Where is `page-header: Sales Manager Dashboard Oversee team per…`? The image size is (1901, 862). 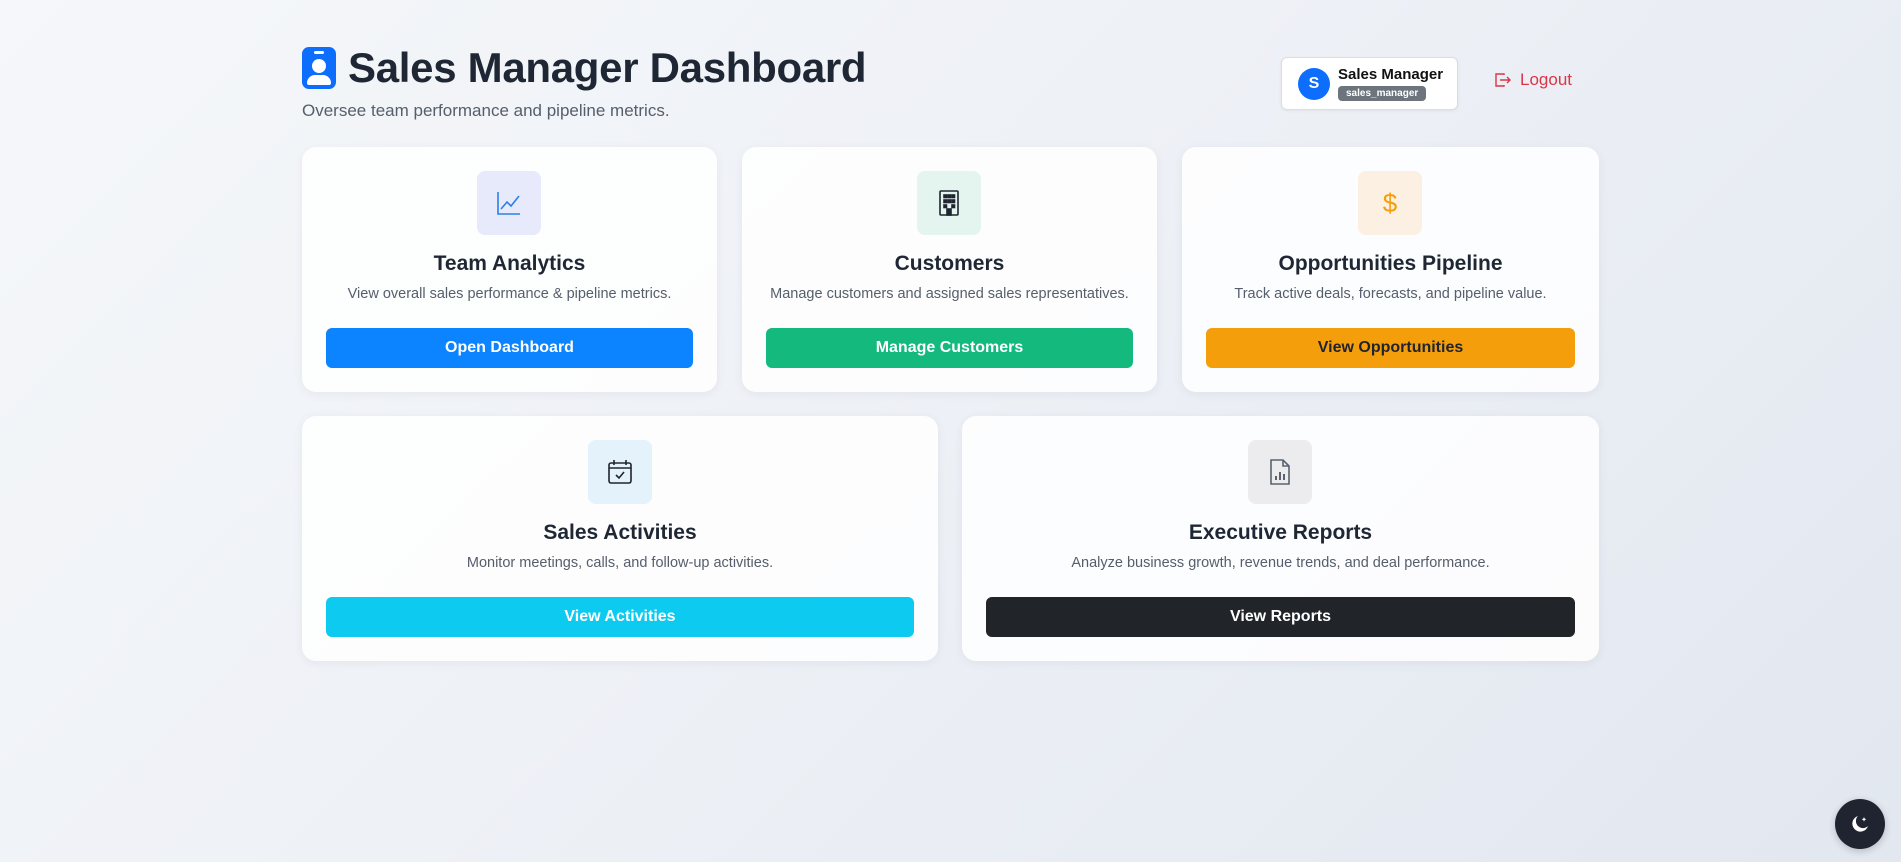 page-header: Sales Manager Dashboard Oversee team per… is located at coordinates (950, 73).